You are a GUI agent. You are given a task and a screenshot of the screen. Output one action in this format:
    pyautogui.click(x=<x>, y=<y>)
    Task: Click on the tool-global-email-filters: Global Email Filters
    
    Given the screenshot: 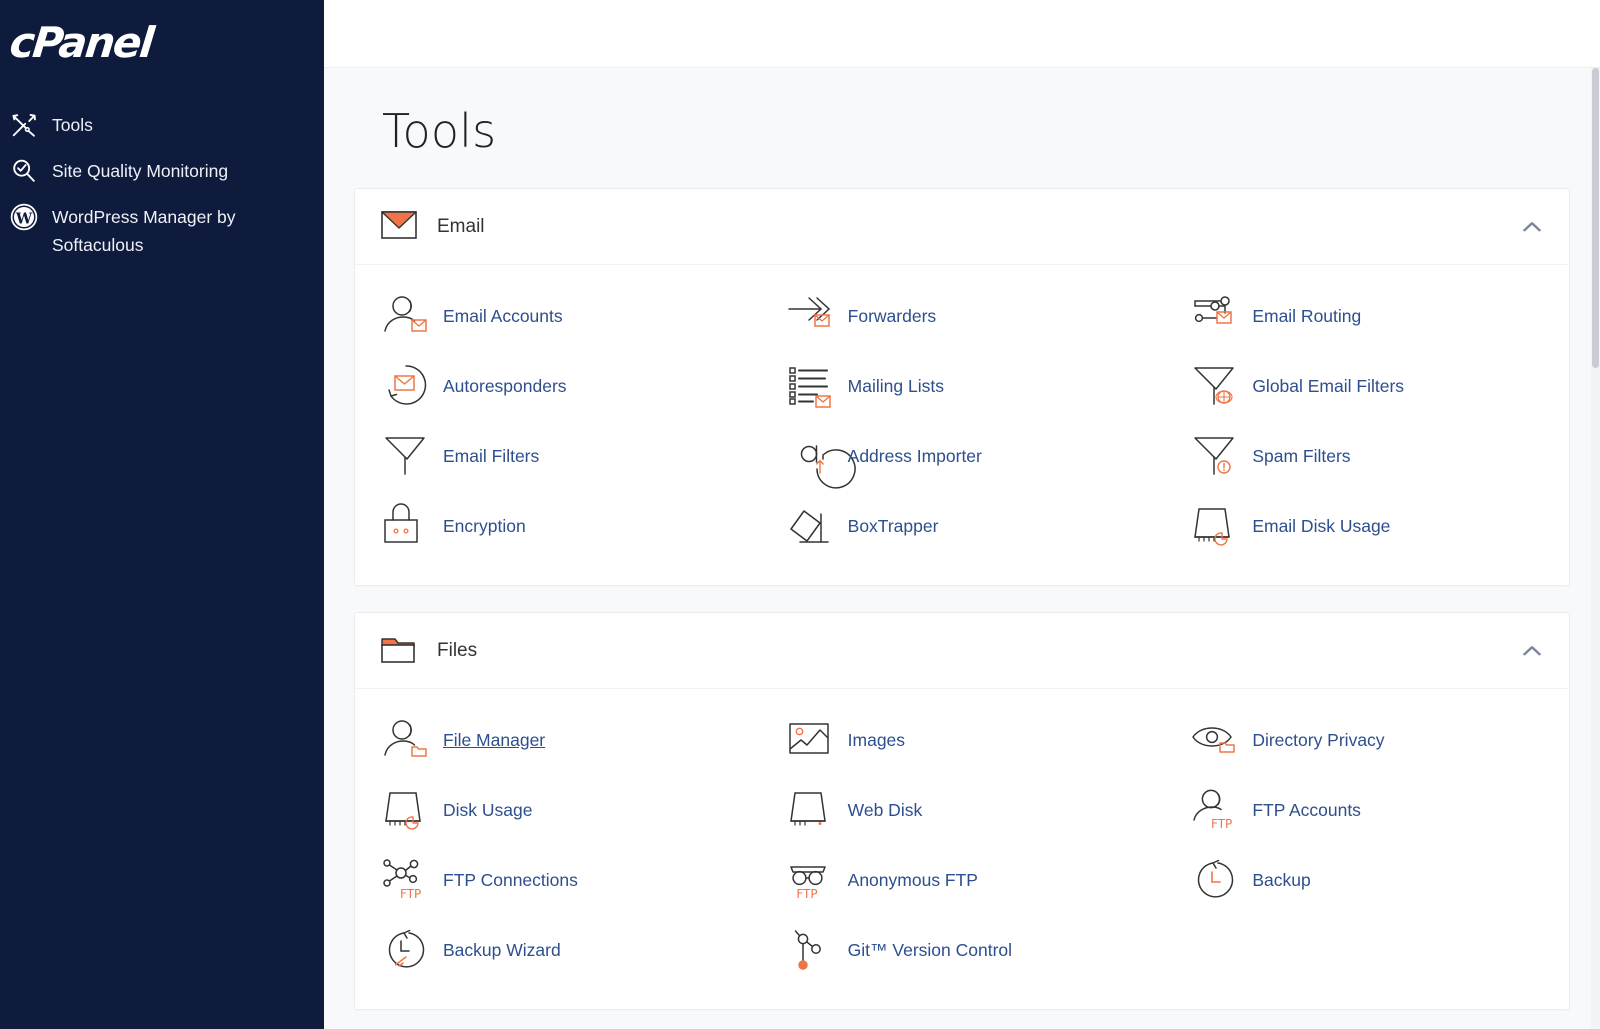 What is the action you would take?
    pyautogui.click(x=1366, y=386)
    